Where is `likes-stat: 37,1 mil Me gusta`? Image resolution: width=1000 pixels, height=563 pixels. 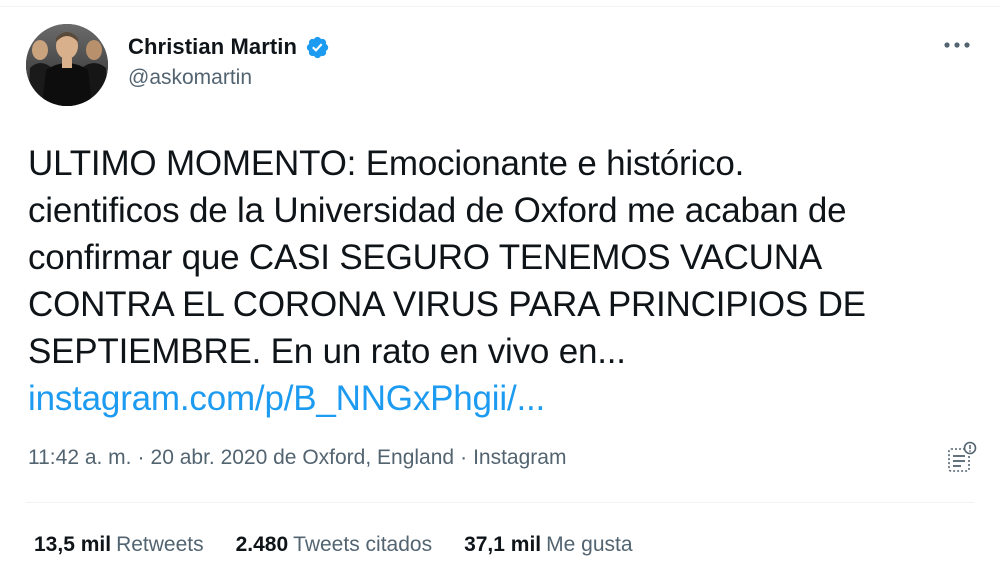
likes-stat: 37,1 mil Me gusta is located at coordinates (548, 545).